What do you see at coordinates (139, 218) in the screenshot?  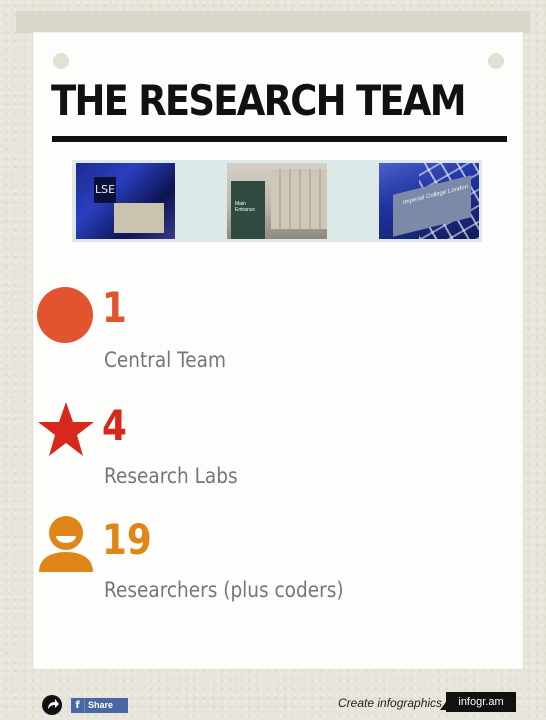 I see `lse-panel` at bounding box center [139, 218].